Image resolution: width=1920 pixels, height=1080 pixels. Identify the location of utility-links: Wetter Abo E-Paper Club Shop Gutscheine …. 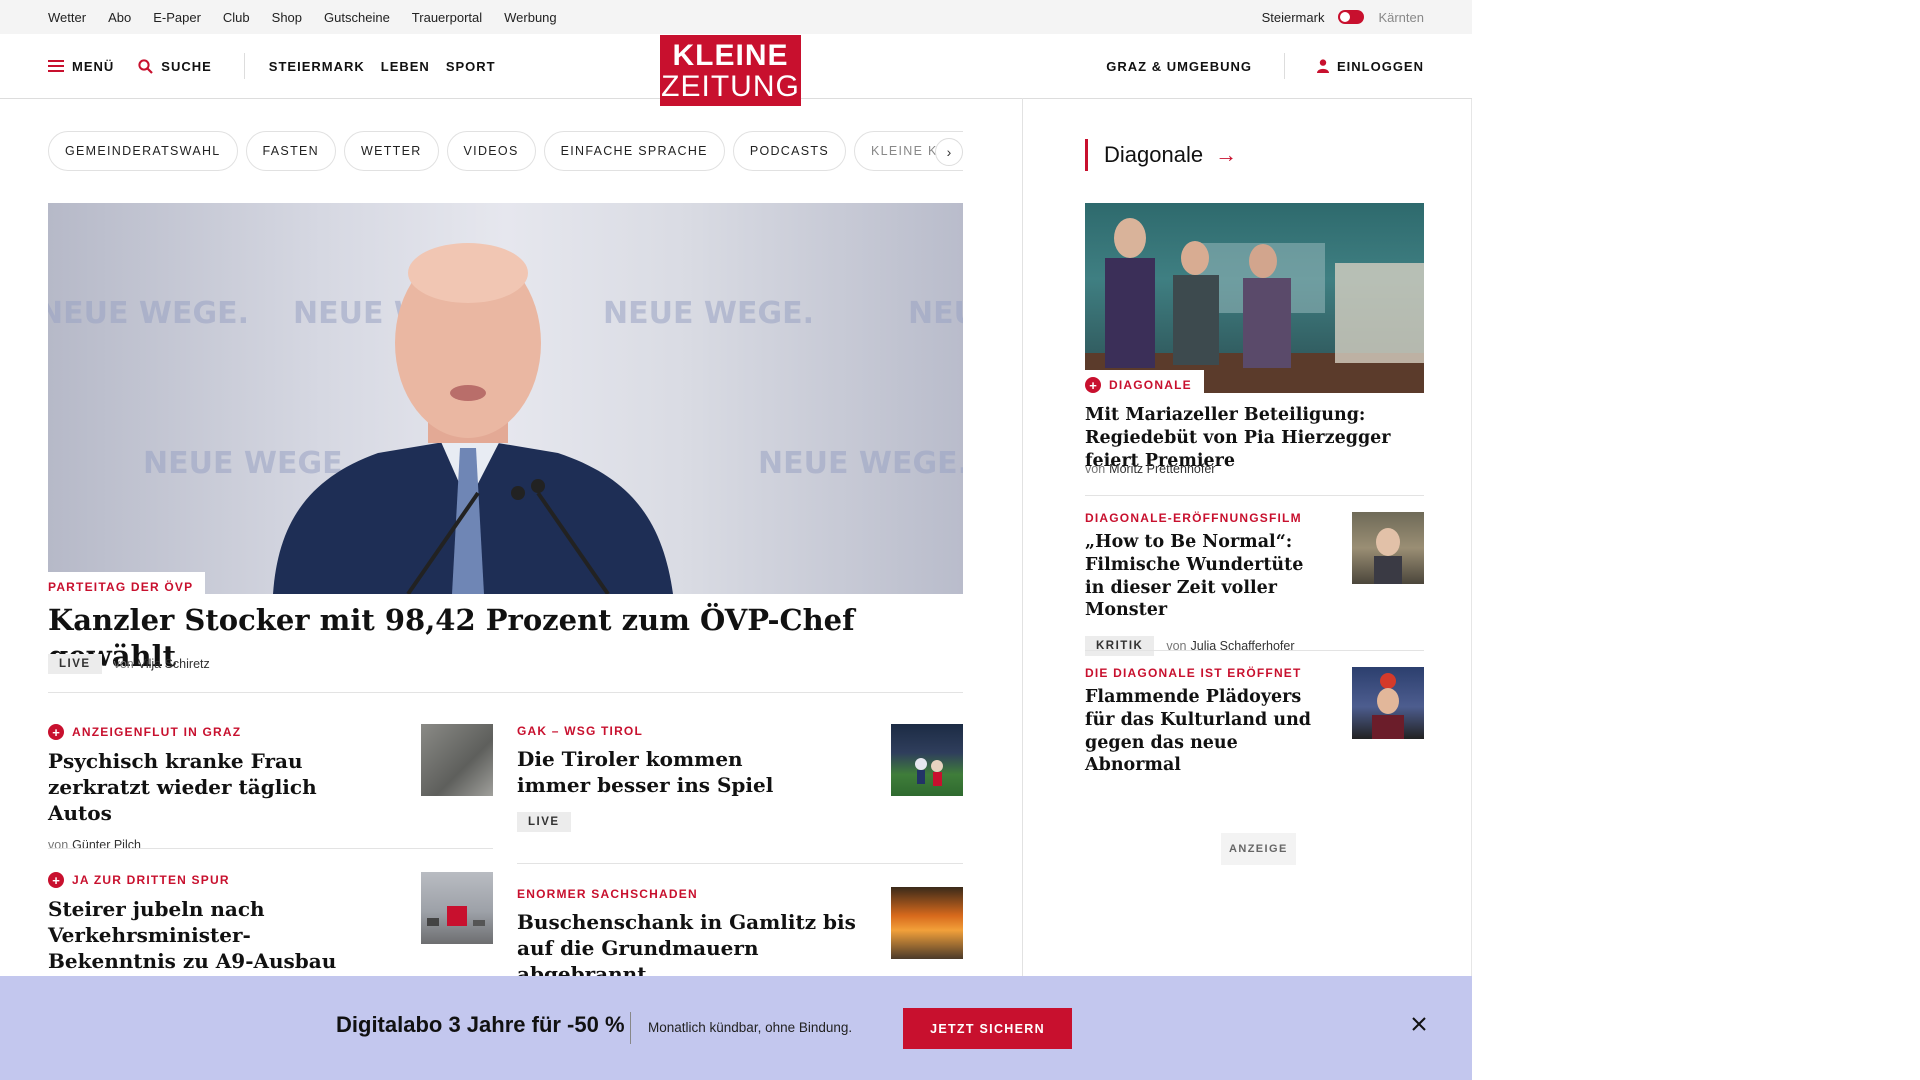
(313, 17).